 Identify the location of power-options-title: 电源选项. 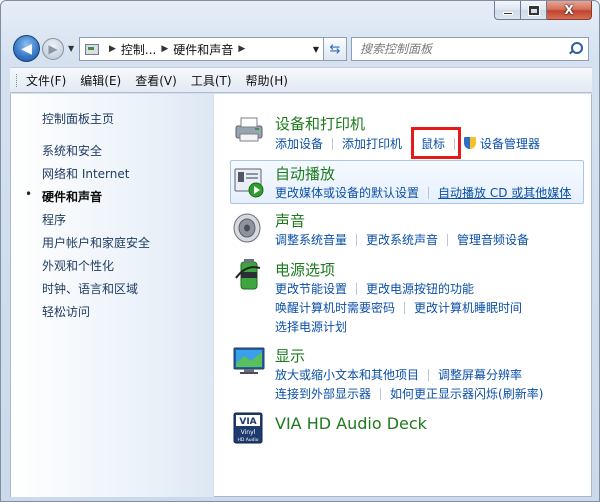
(305, 269).